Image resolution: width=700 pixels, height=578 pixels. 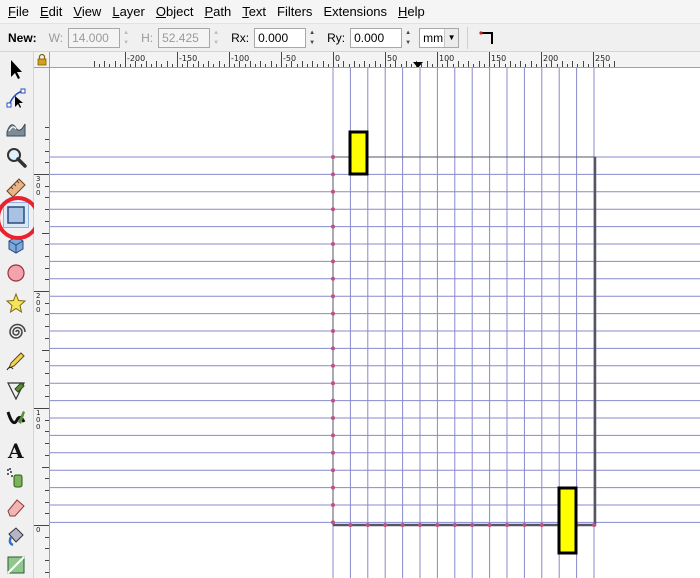 I want to click on tool-pen-button, so click(x=16, y=390).